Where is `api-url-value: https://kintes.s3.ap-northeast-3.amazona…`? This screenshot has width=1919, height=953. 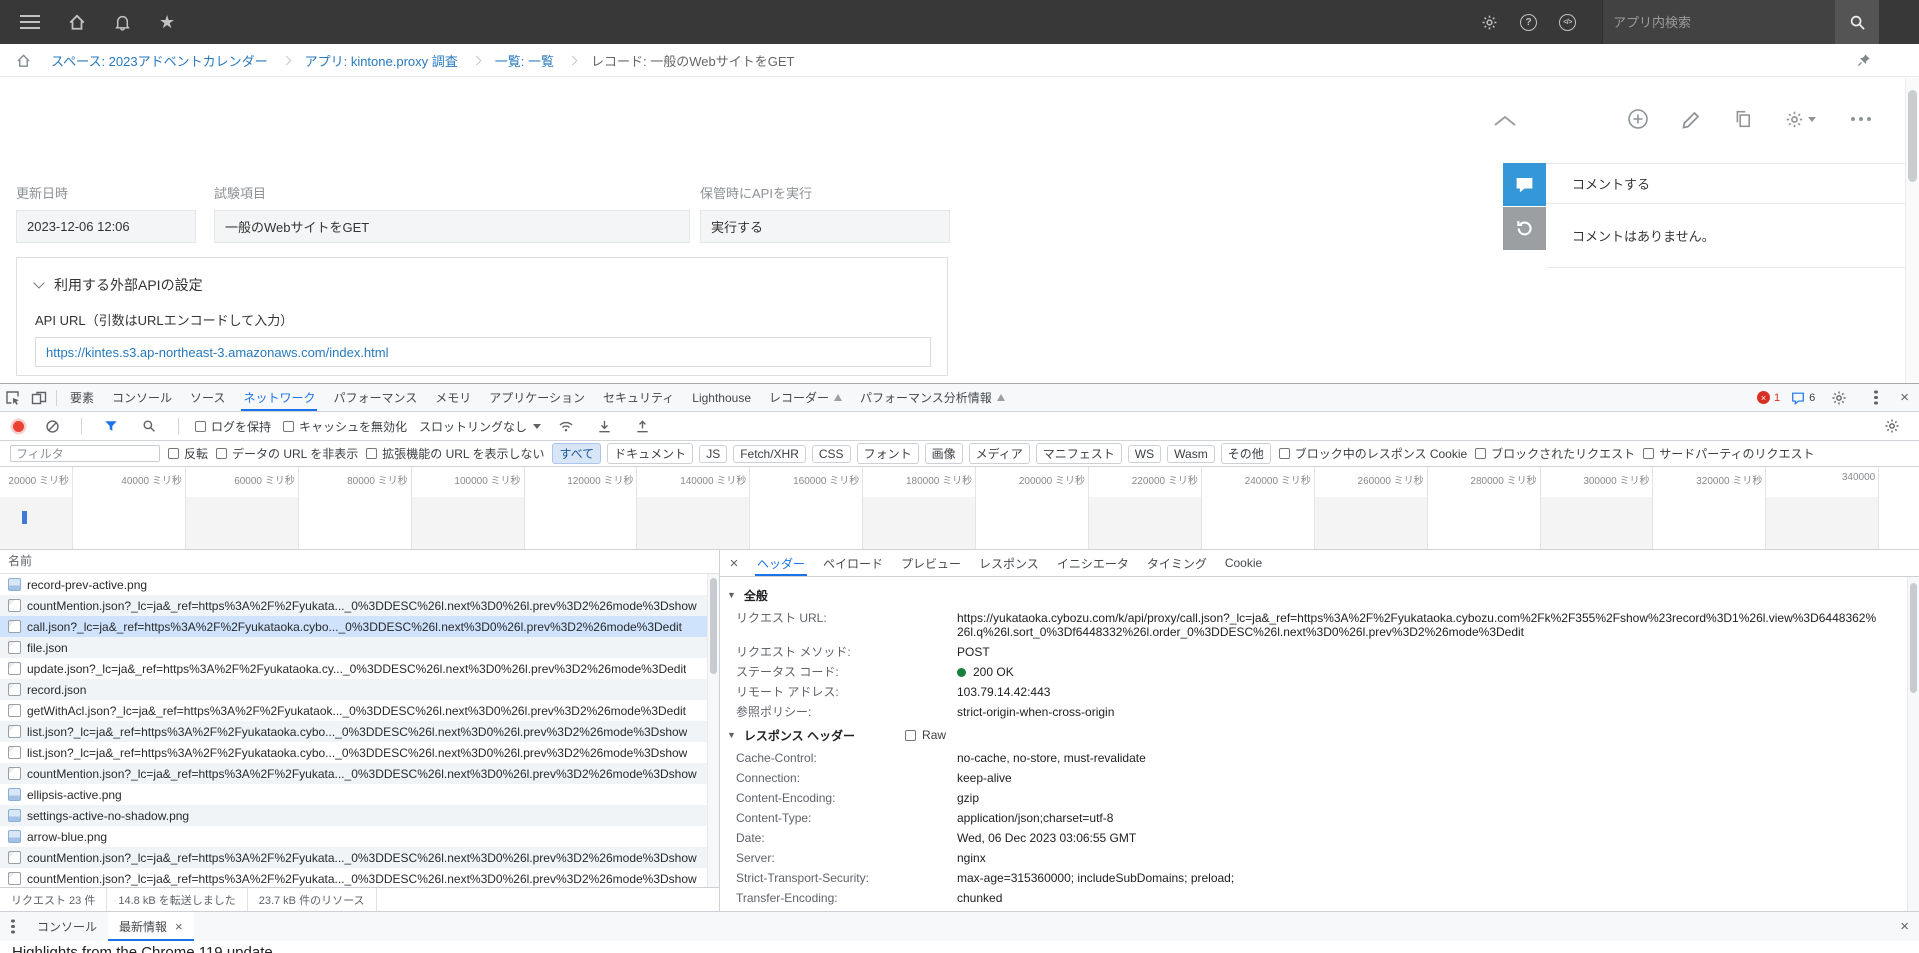 api-url-value: https://kintes.s3.ap-northeast-3.amazona… is located at coordinates (483, 352).